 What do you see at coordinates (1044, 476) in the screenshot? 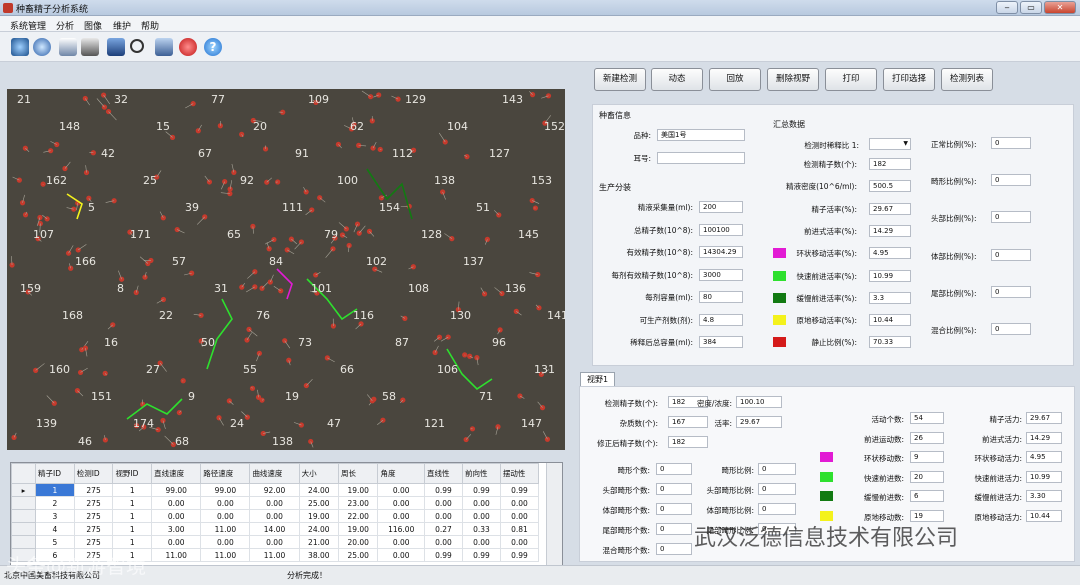
I see `motility-rate-field: 10.99` at bounding box center [1044, 476].